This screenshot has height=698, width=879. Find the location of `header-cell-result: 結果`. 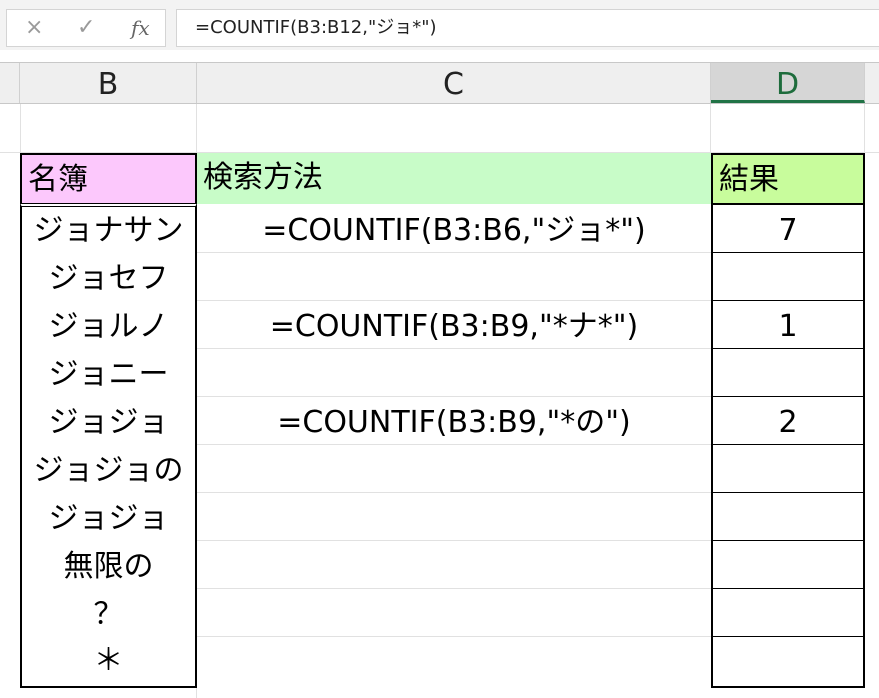

header-cell-result: 結果 is located at coordinates (788, 178).